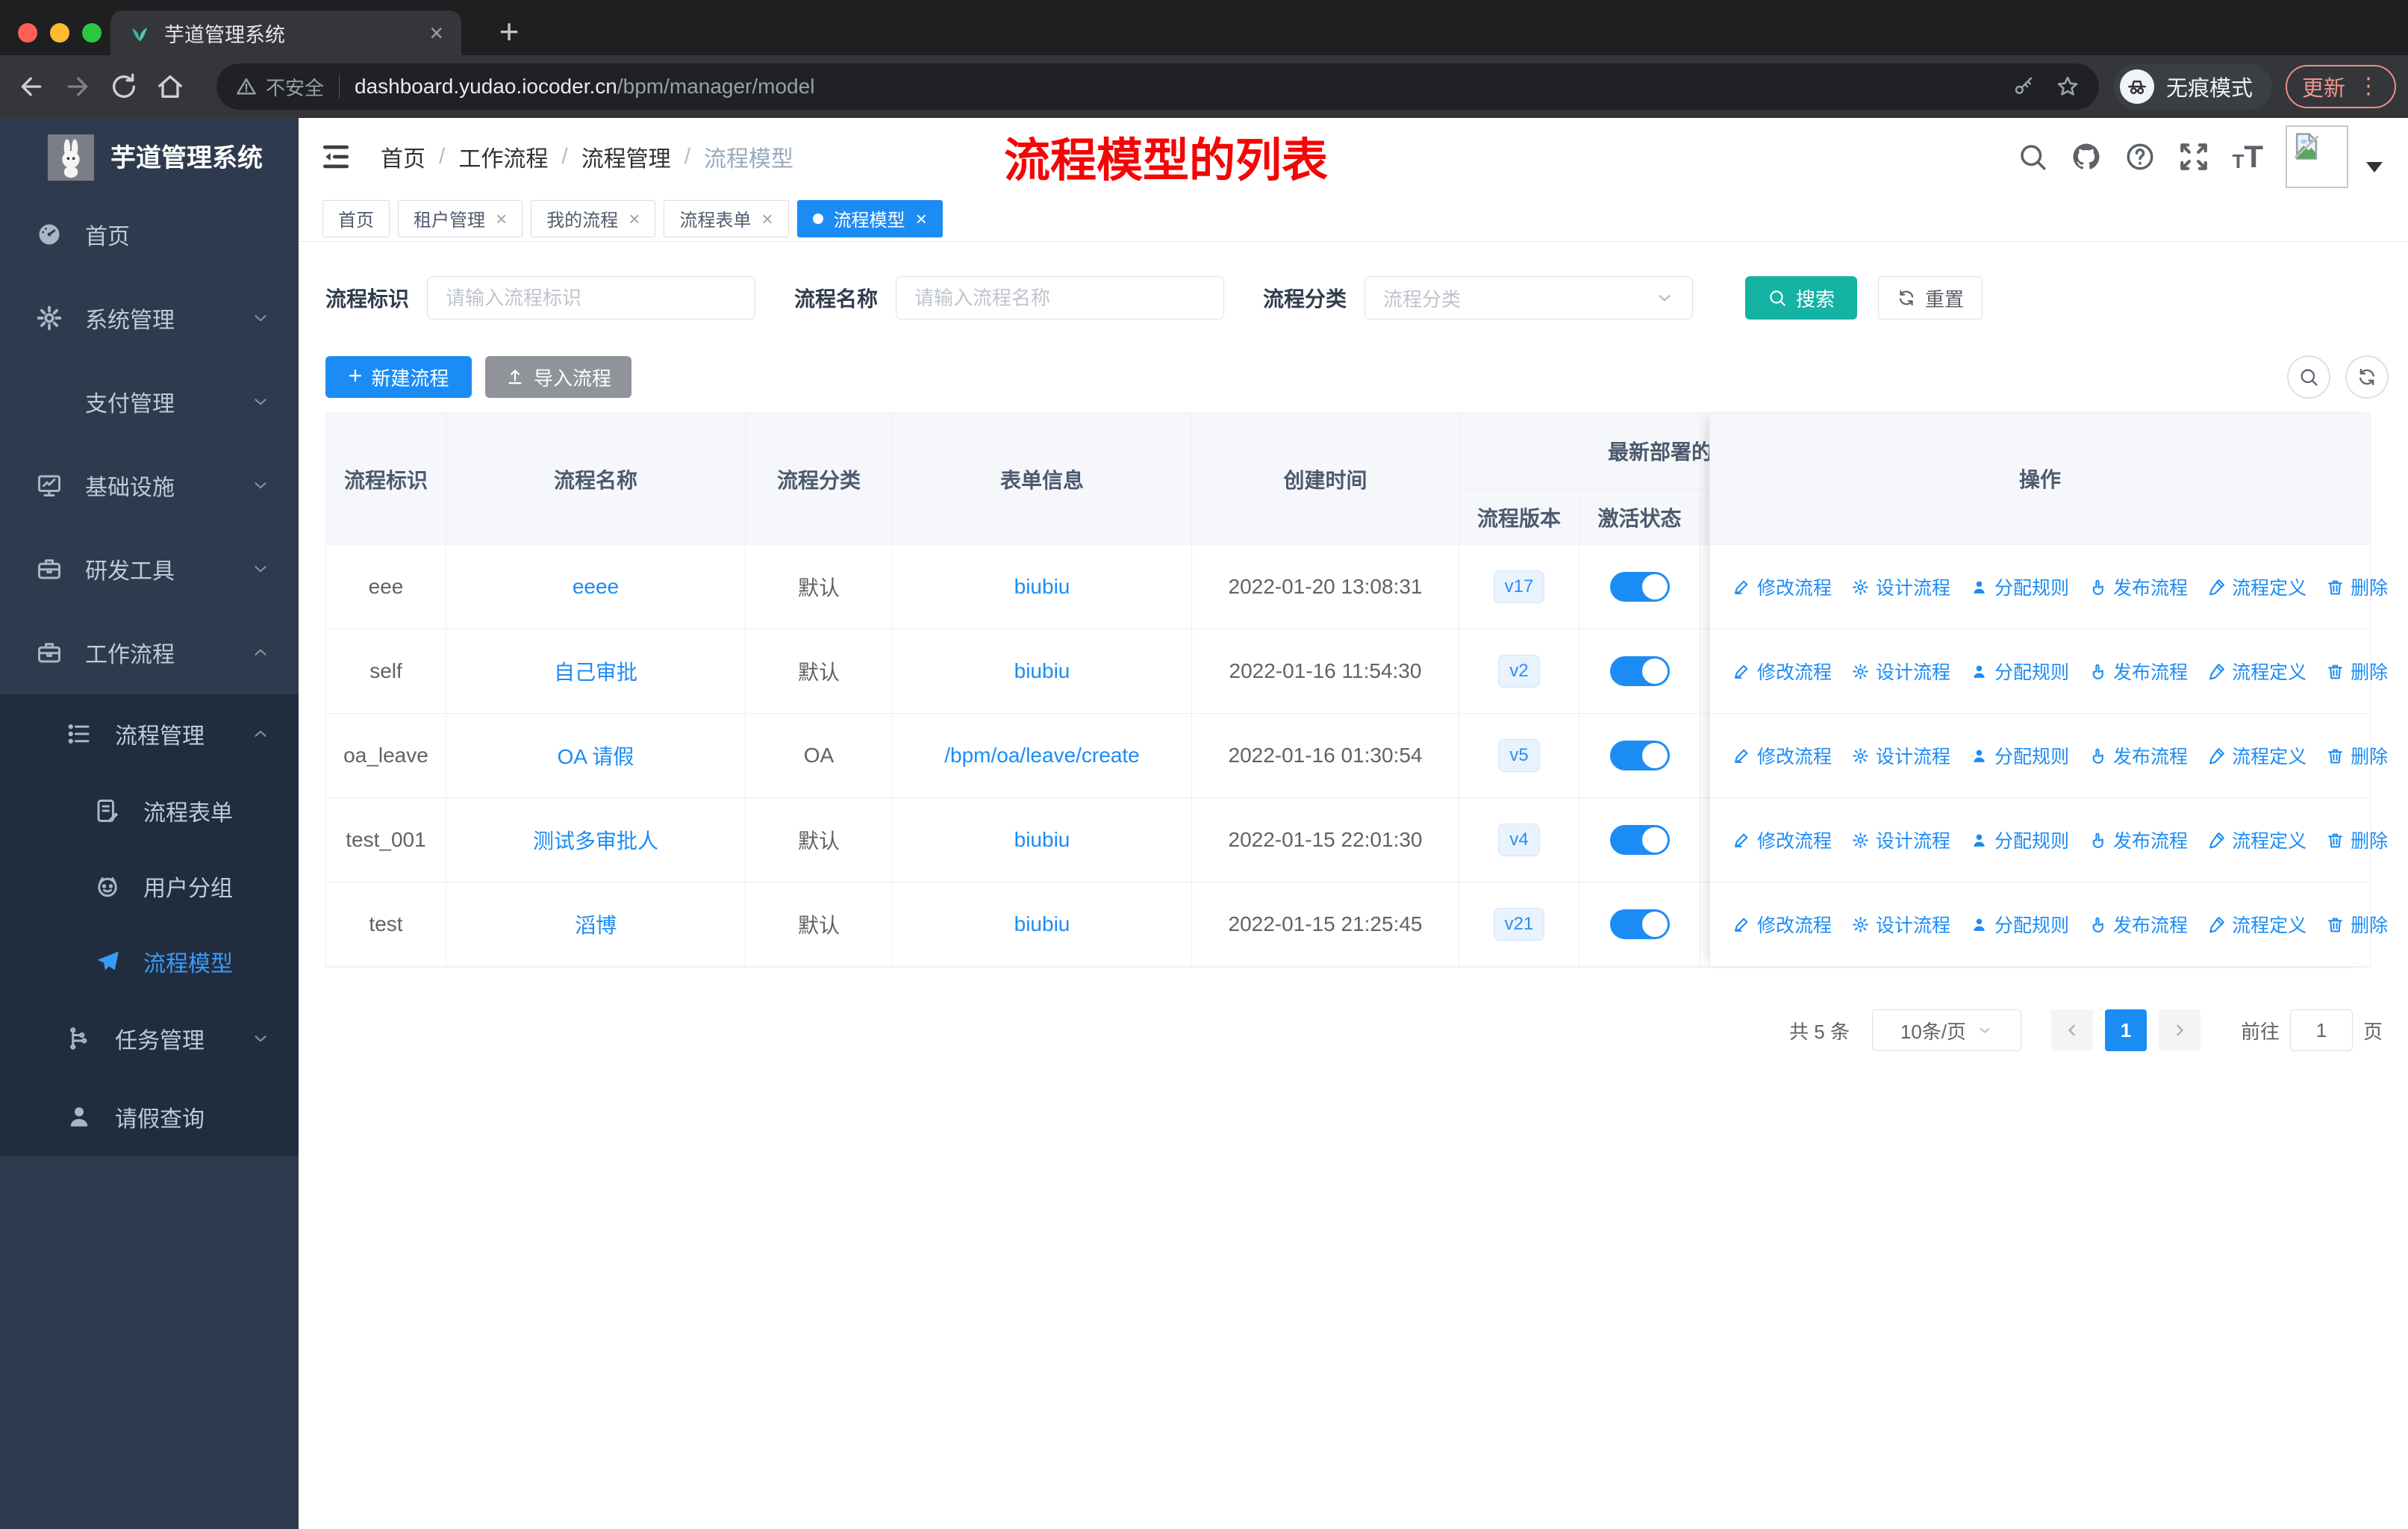 Image resolution: width=2408 pixels, height=1529 pixels. Describe the element at coordinates (92, 33) in the screenshot. I see `window-zoom-button` at that location.